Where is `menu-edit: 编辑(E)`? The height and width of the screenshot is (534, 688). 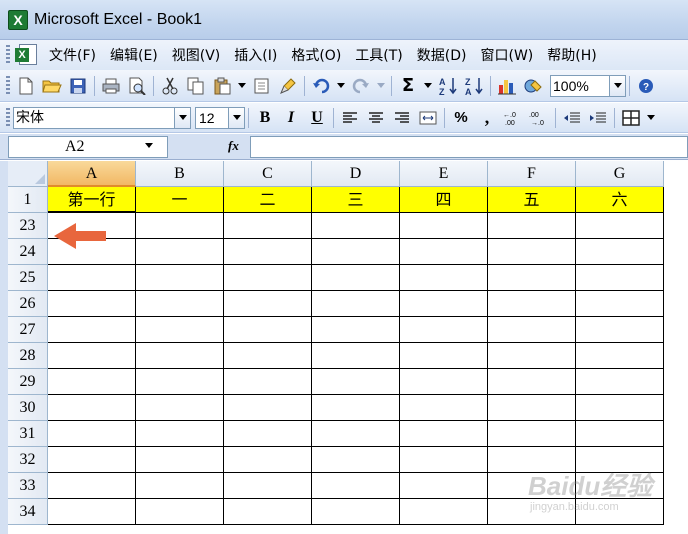 menu-edit: 编辑(E) is located at coordinates (134, 55).